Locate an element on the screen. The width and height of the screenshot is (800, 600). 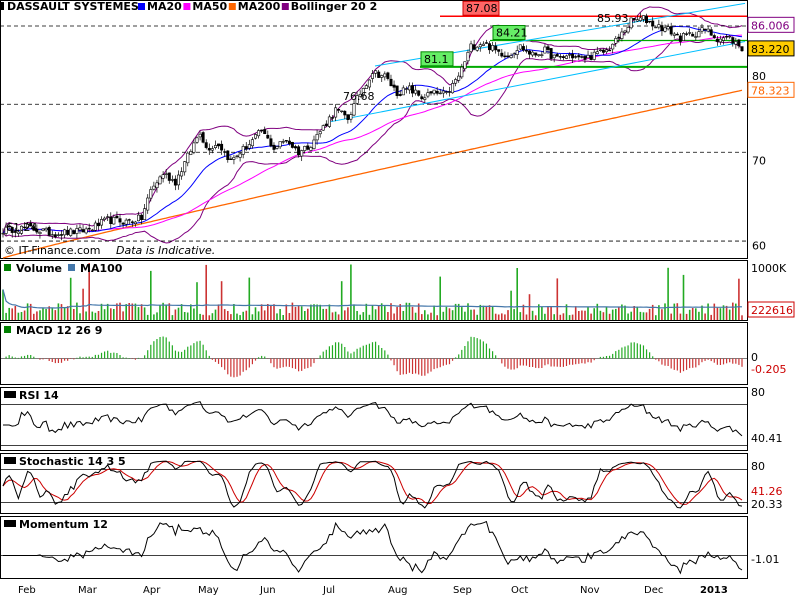
volume-legend: Volume is located at coordinates (39, 268).